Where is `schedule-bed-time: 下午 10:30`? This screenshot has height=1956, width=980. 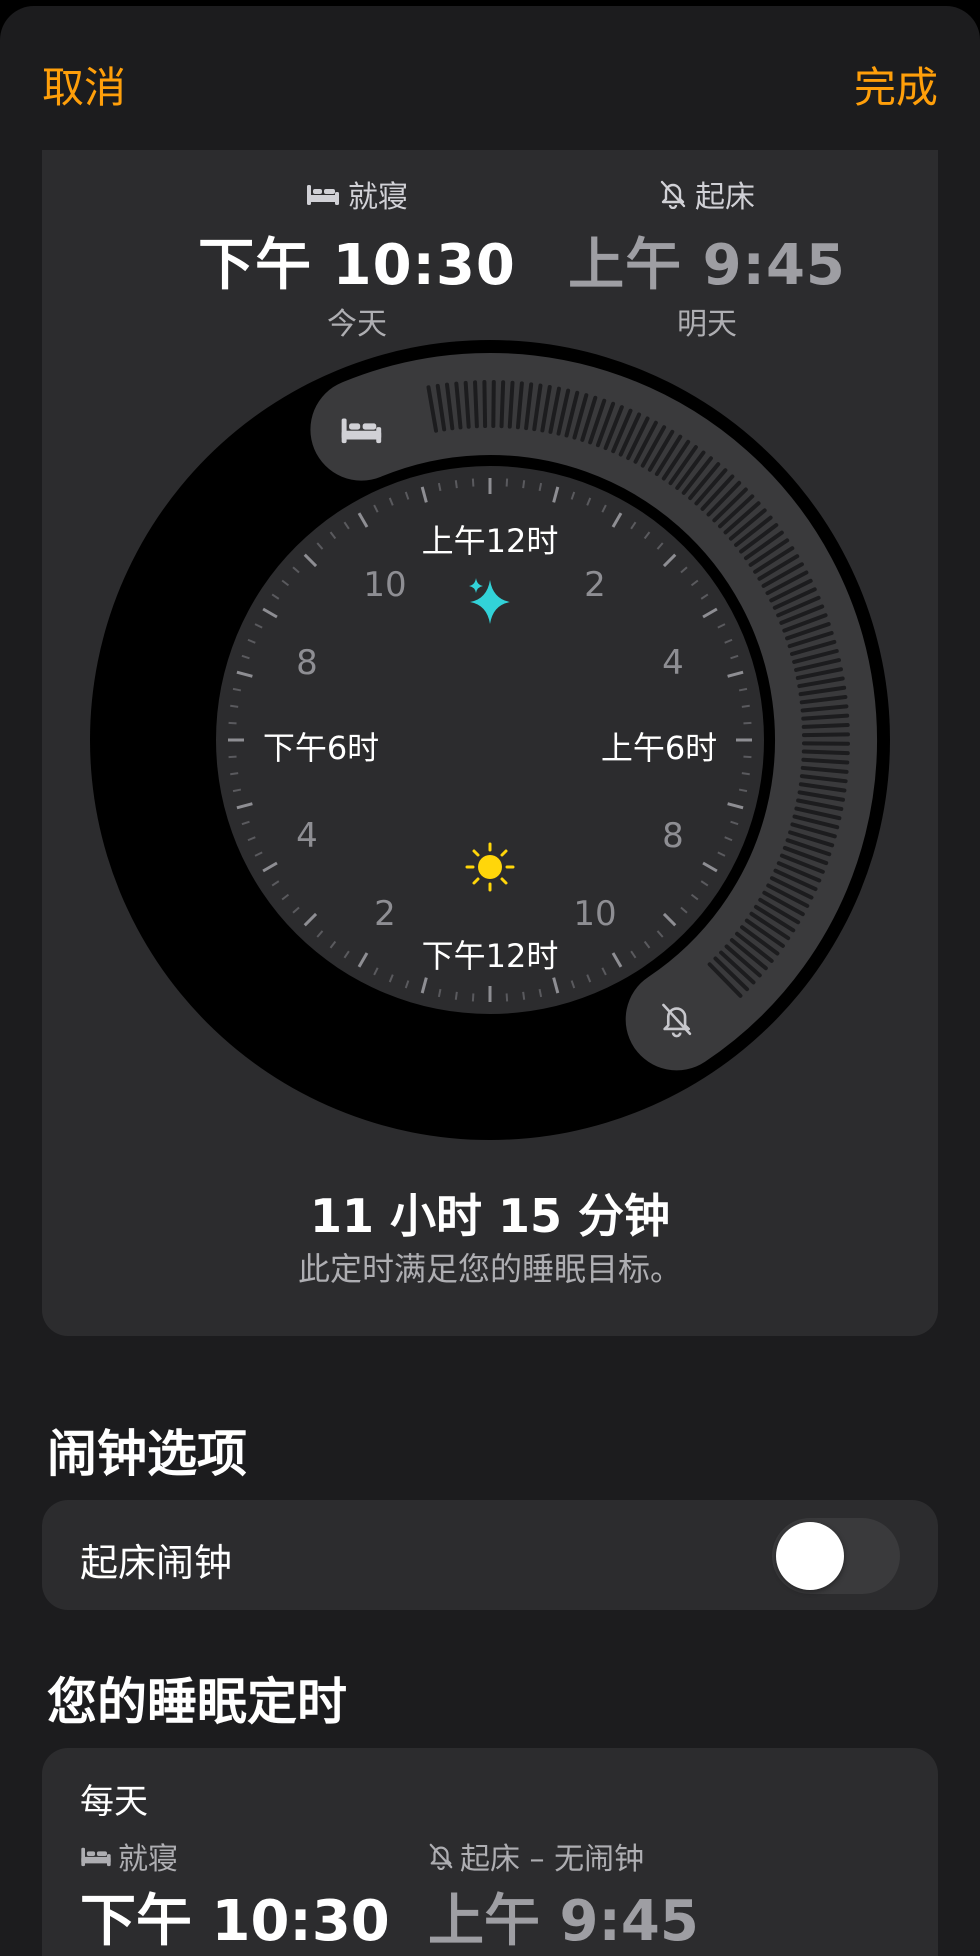
schedule-bed-time: 下午 10:30 is located at coordinates (235, 1916).